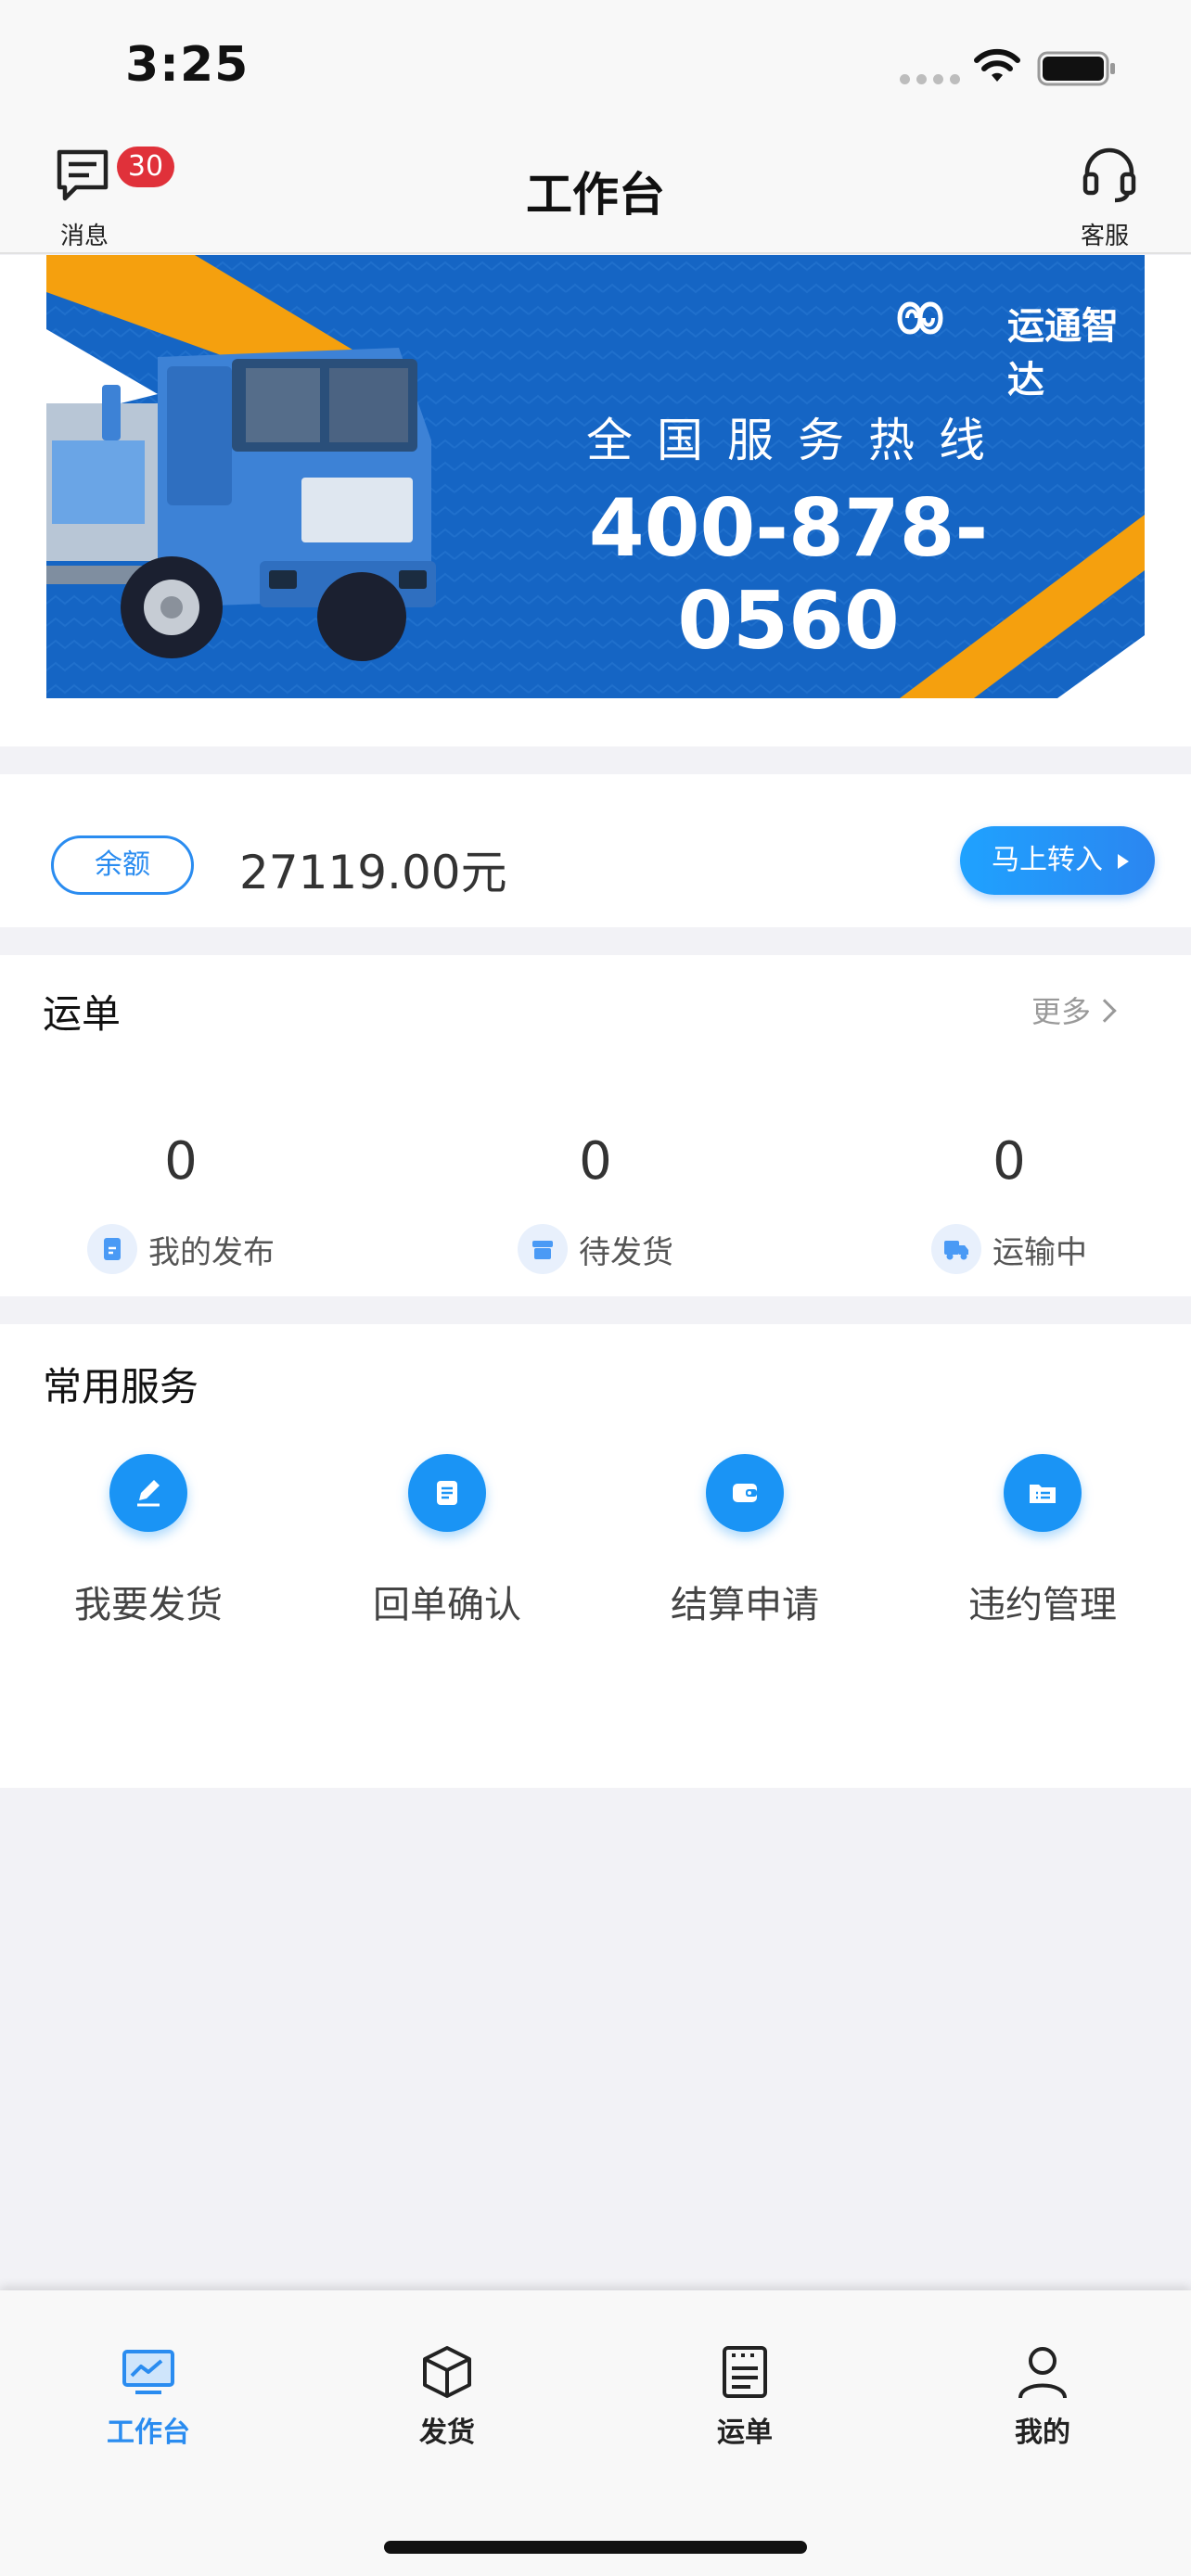 Image resolution: width=1191 pixels, height=2576 pixels. I want to click on customer-service-label: 客服, so click(1104, 237).